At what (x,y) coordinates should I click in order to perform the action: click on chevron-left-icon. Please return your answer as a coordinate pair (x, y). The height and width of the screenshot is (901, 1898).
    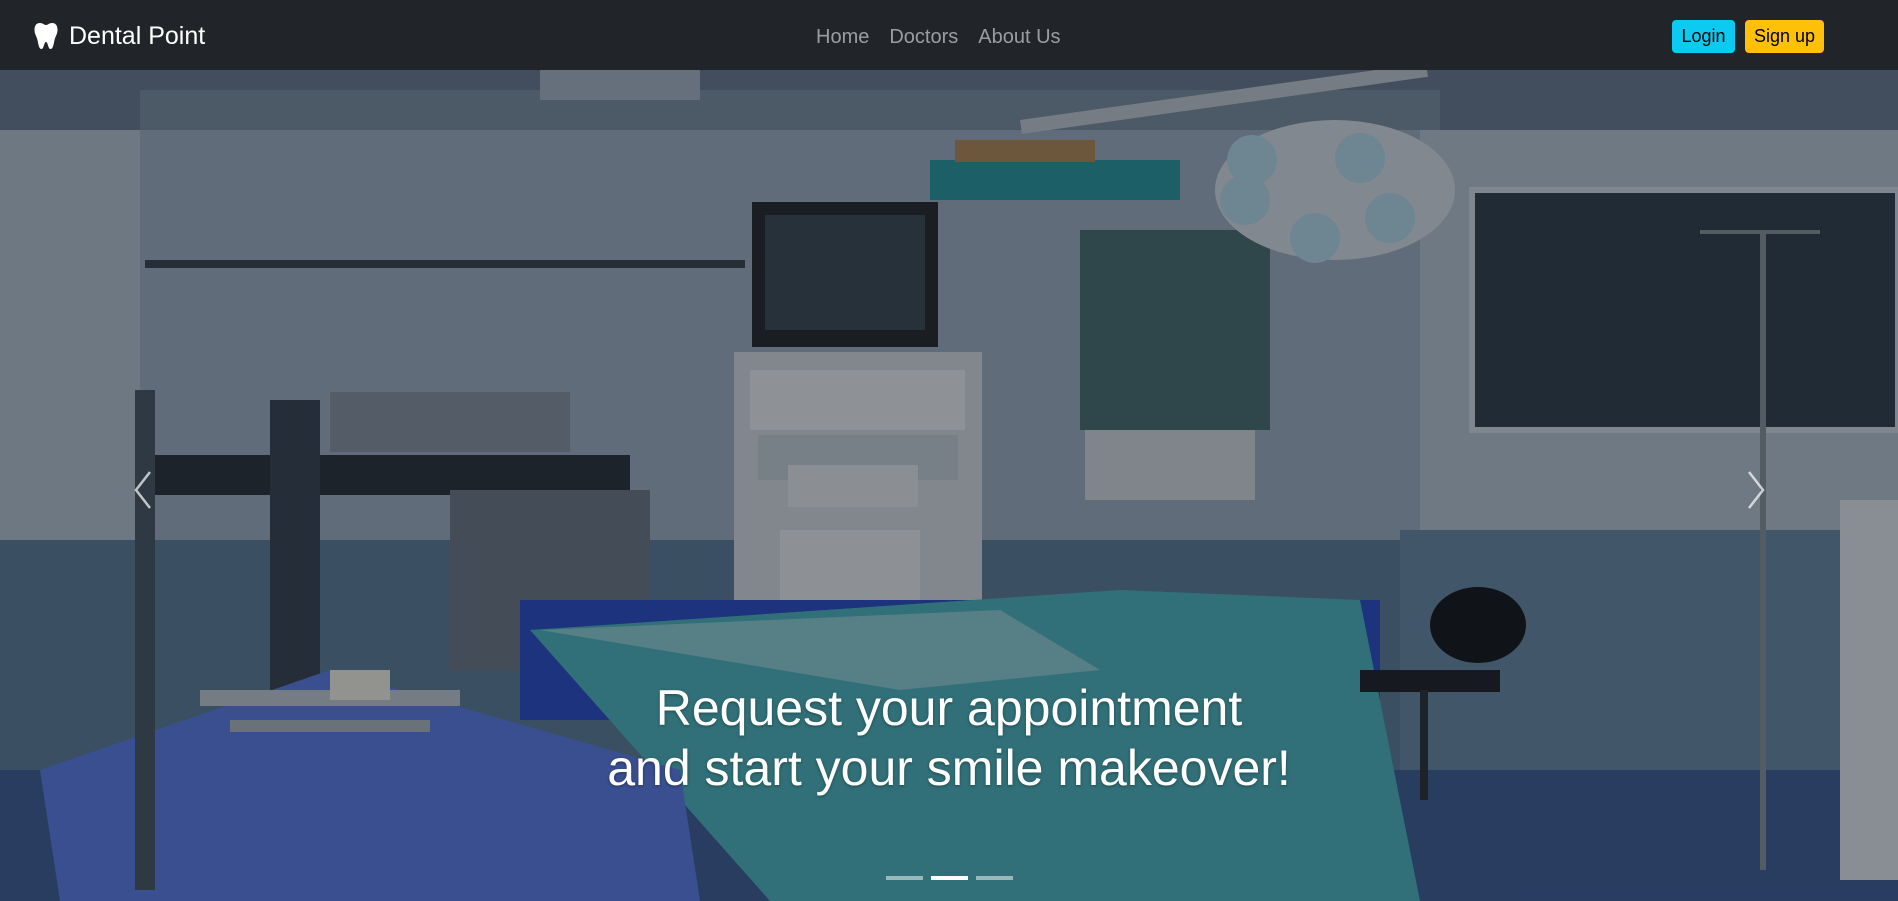
    Looking at the image, I should click on (142, 490).